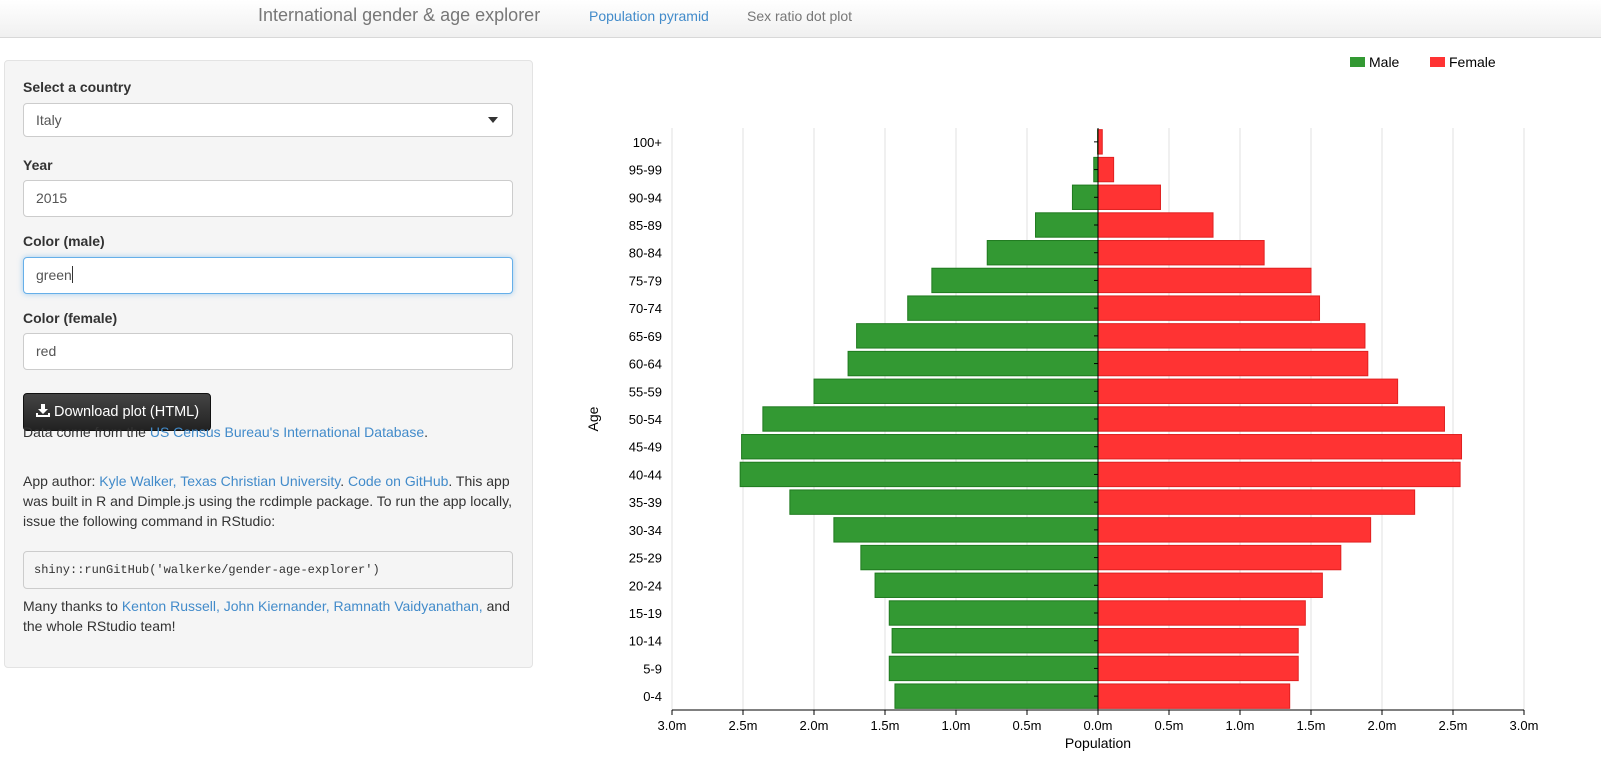 This screenshot has width=1601, height=778. Describe the element at coordinates (1437, 62) in the screenshot. I see `legend-female-swatch` at that location.